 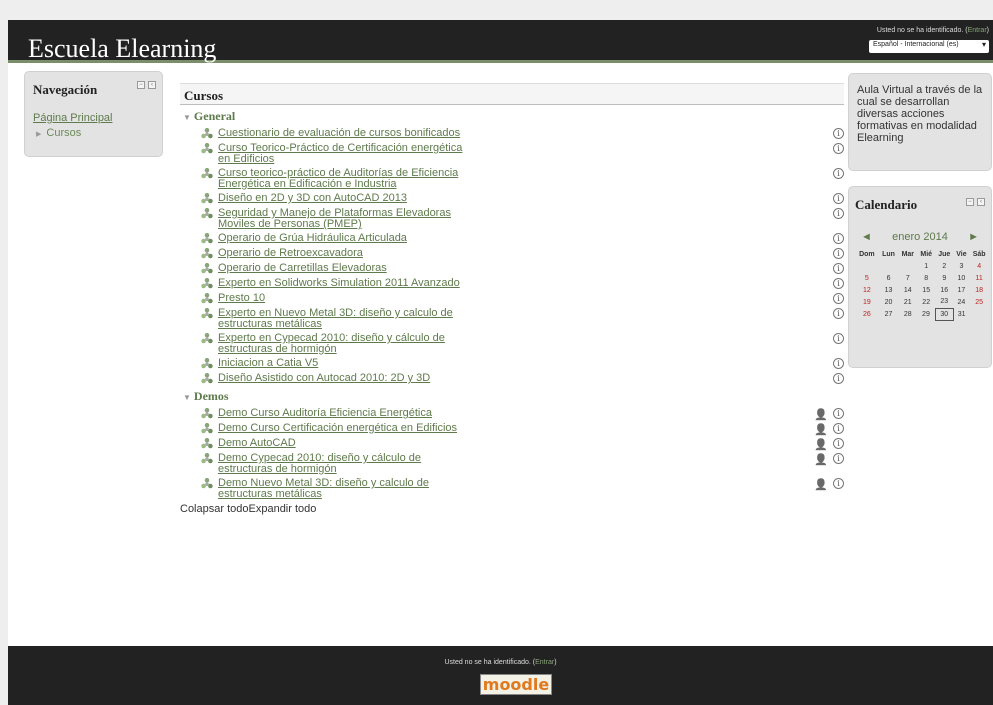 I want to click on course-link: Operario de Retroexcavadora, so click(x=343, y=254).